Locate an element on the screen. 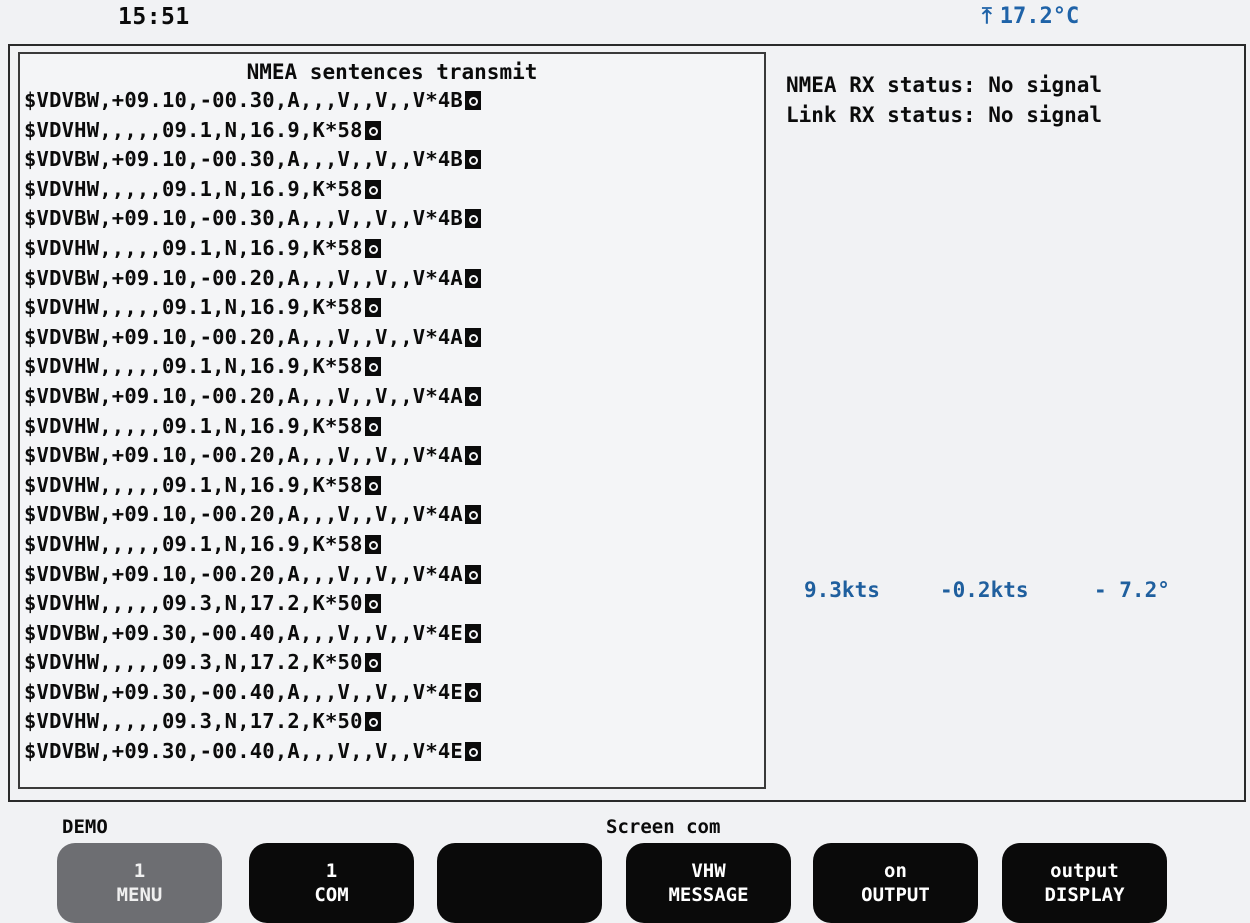 The width and height of the screenshot is (1250, 923). softkey-com-bottom: COM is located at coordinates (331, 895).